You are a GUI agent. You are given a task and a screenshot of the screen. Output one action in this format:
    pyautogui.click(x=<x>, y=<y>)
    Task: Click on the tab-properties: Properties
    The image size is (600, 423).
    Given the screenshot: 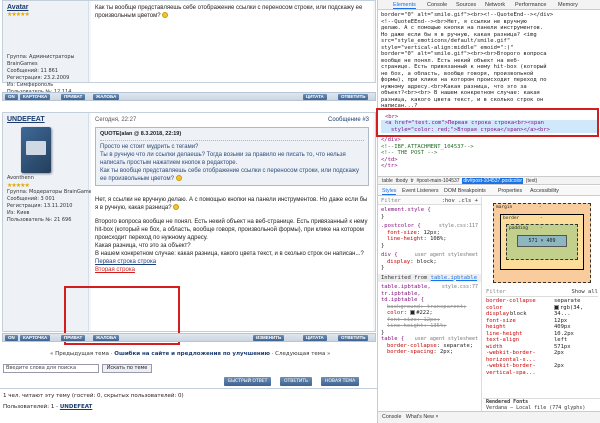 What is the action you would take?
    pyautogui.click(x=510, y=191)
    